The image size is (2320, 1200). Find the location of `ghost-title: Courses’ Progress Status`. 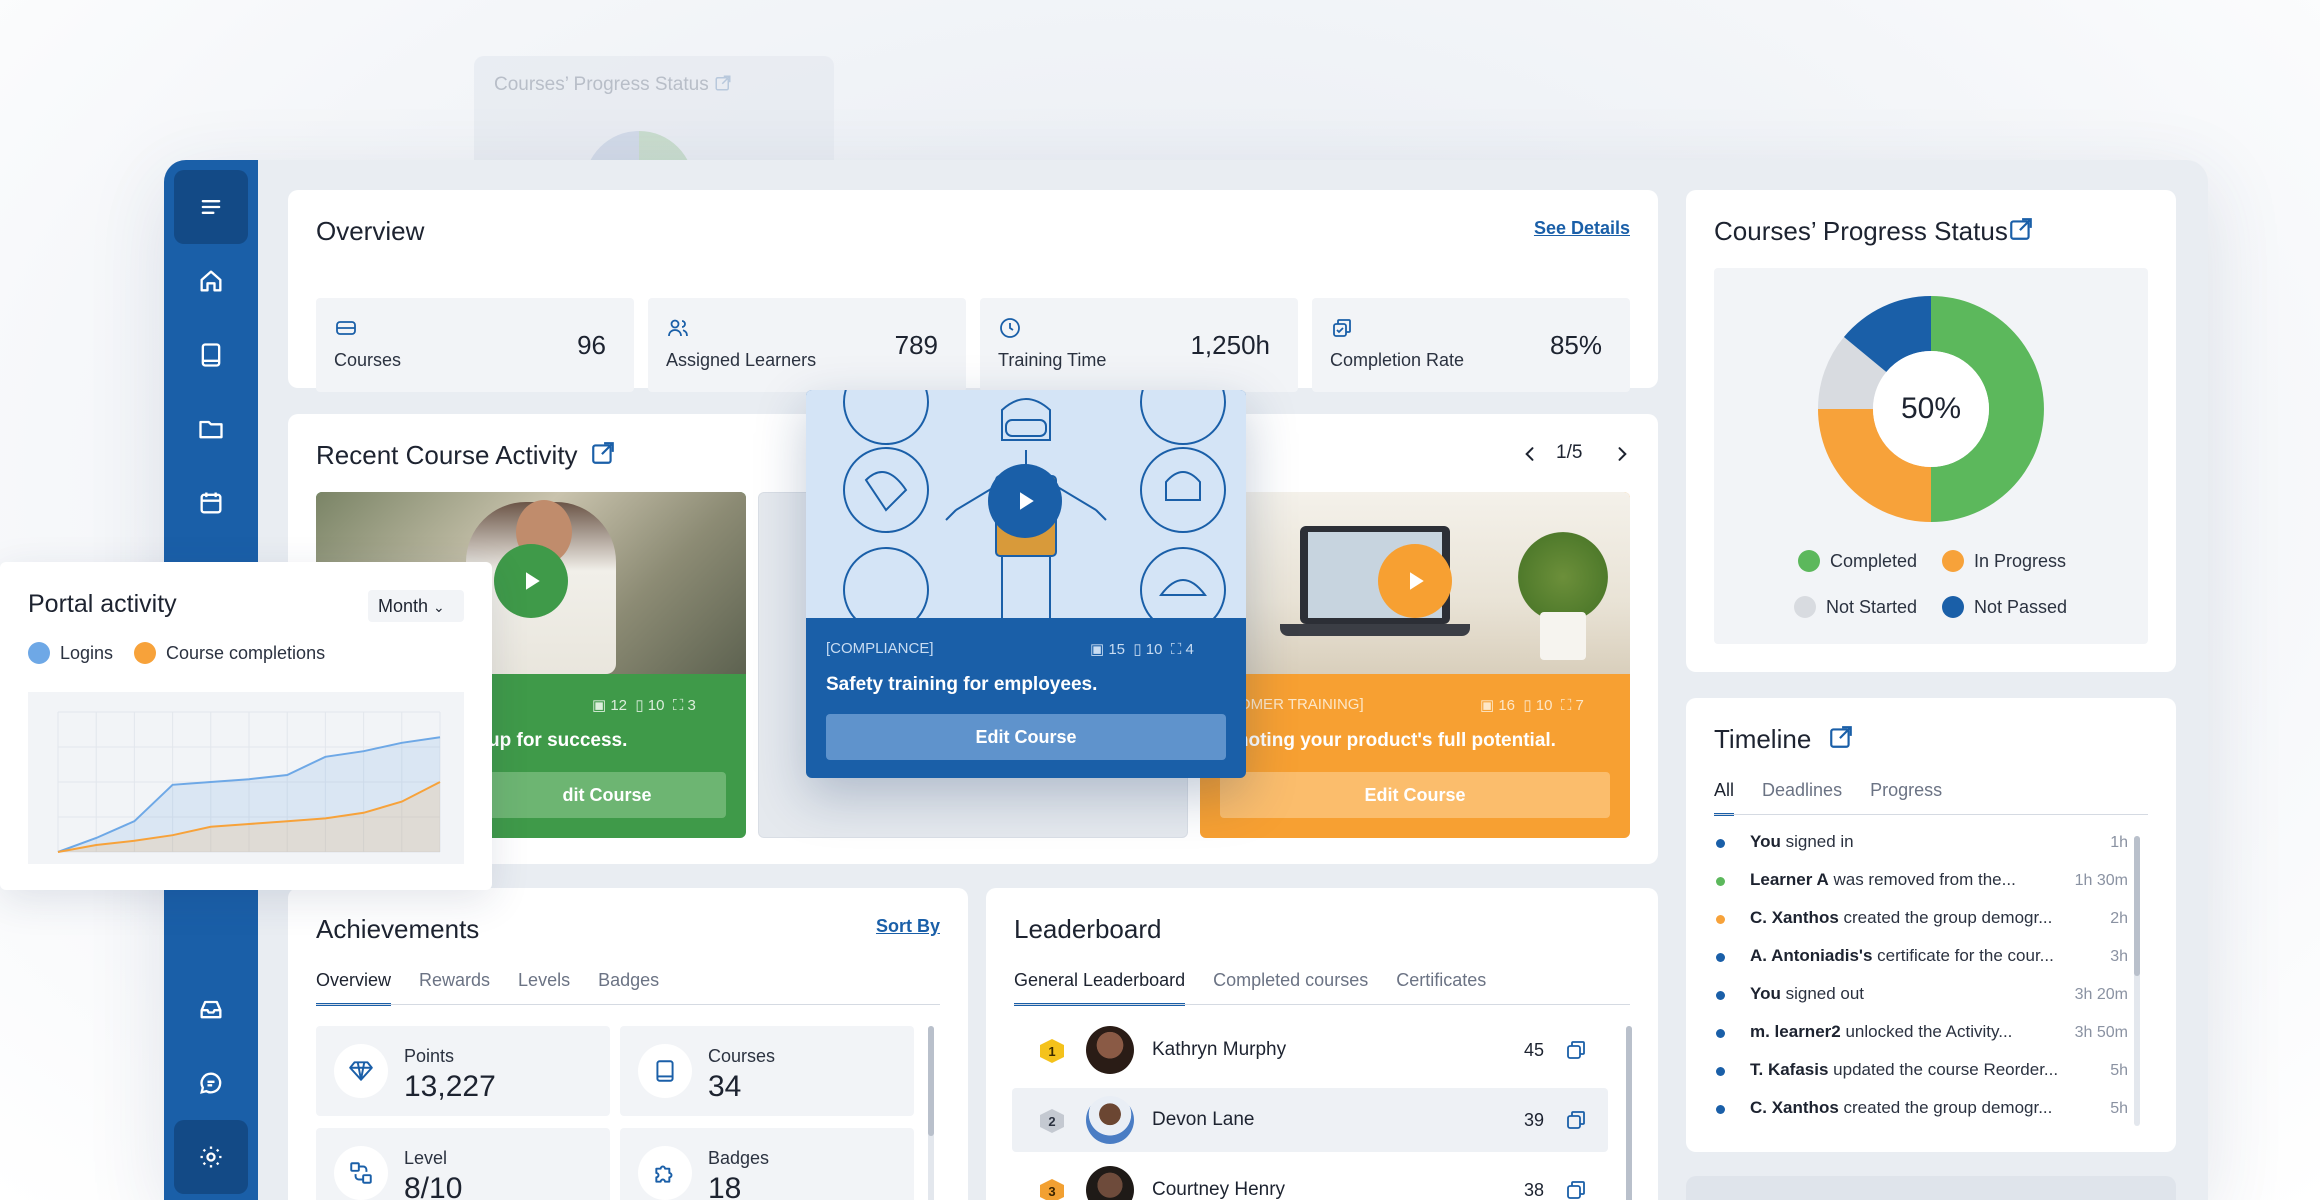

ghost-title: Courses’ Progress Status is located at coordinates (601, 84).